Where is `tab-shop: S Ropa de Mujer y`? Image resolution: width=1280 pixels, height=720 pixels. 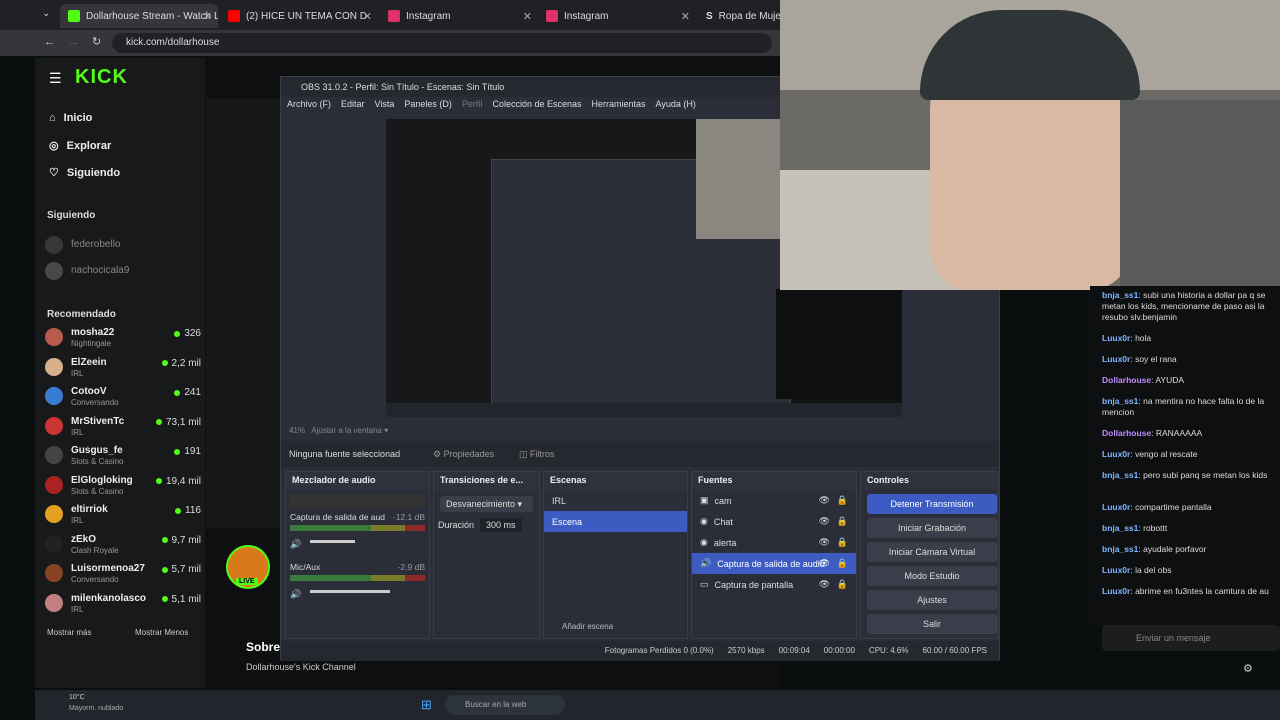 tab-shop: S Ropa de Mujer y is located at coordinates (739, 16).